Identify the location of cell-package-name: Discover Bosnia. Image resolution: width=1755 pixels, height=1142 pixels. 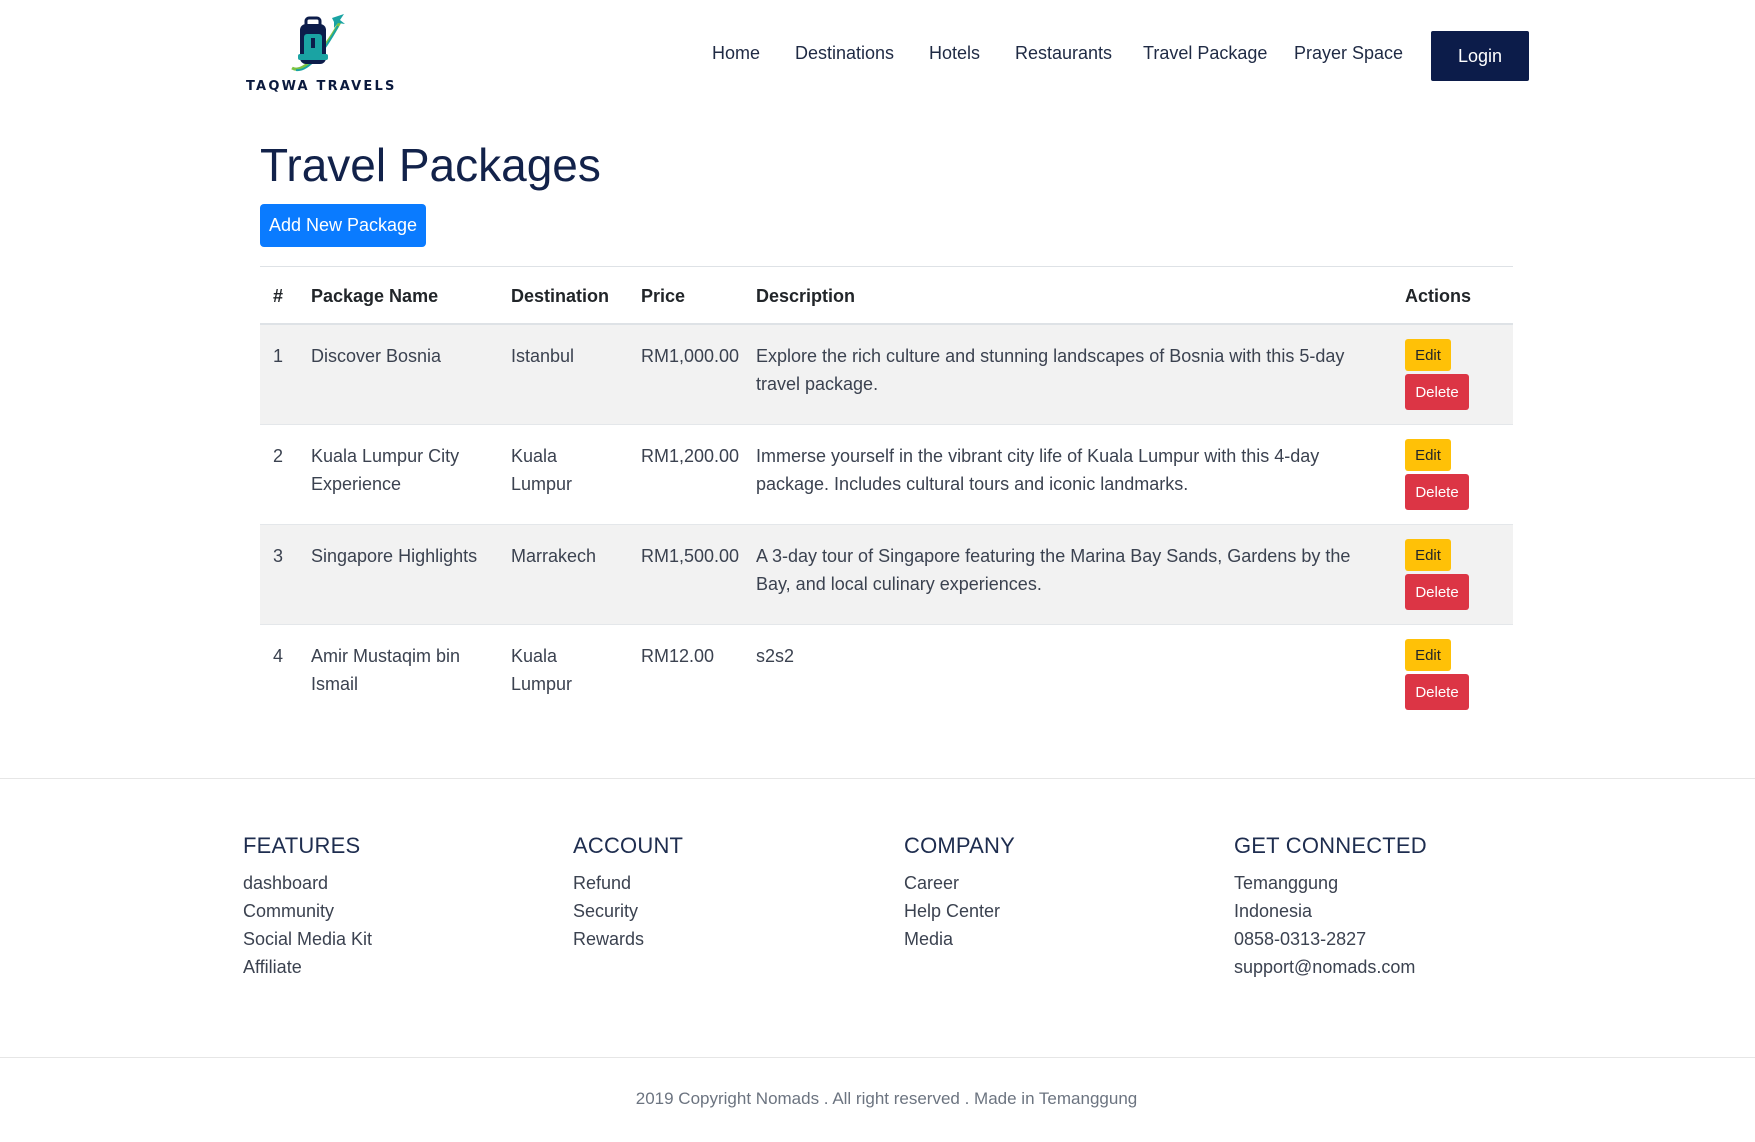
(376, 356).